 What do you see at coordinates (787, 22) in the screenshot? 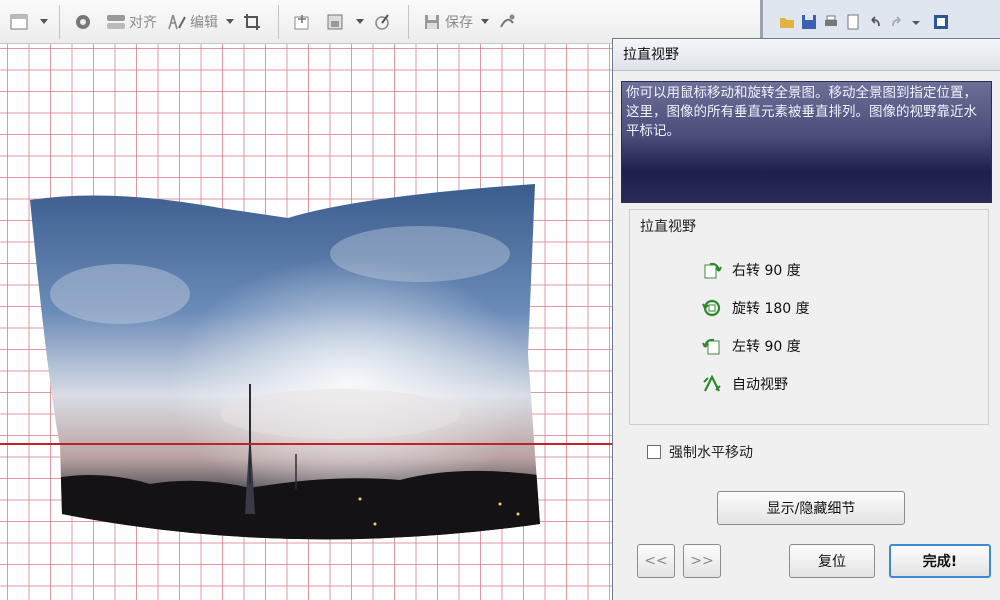
I see `folder-icon` at bounding box center [787, 22].